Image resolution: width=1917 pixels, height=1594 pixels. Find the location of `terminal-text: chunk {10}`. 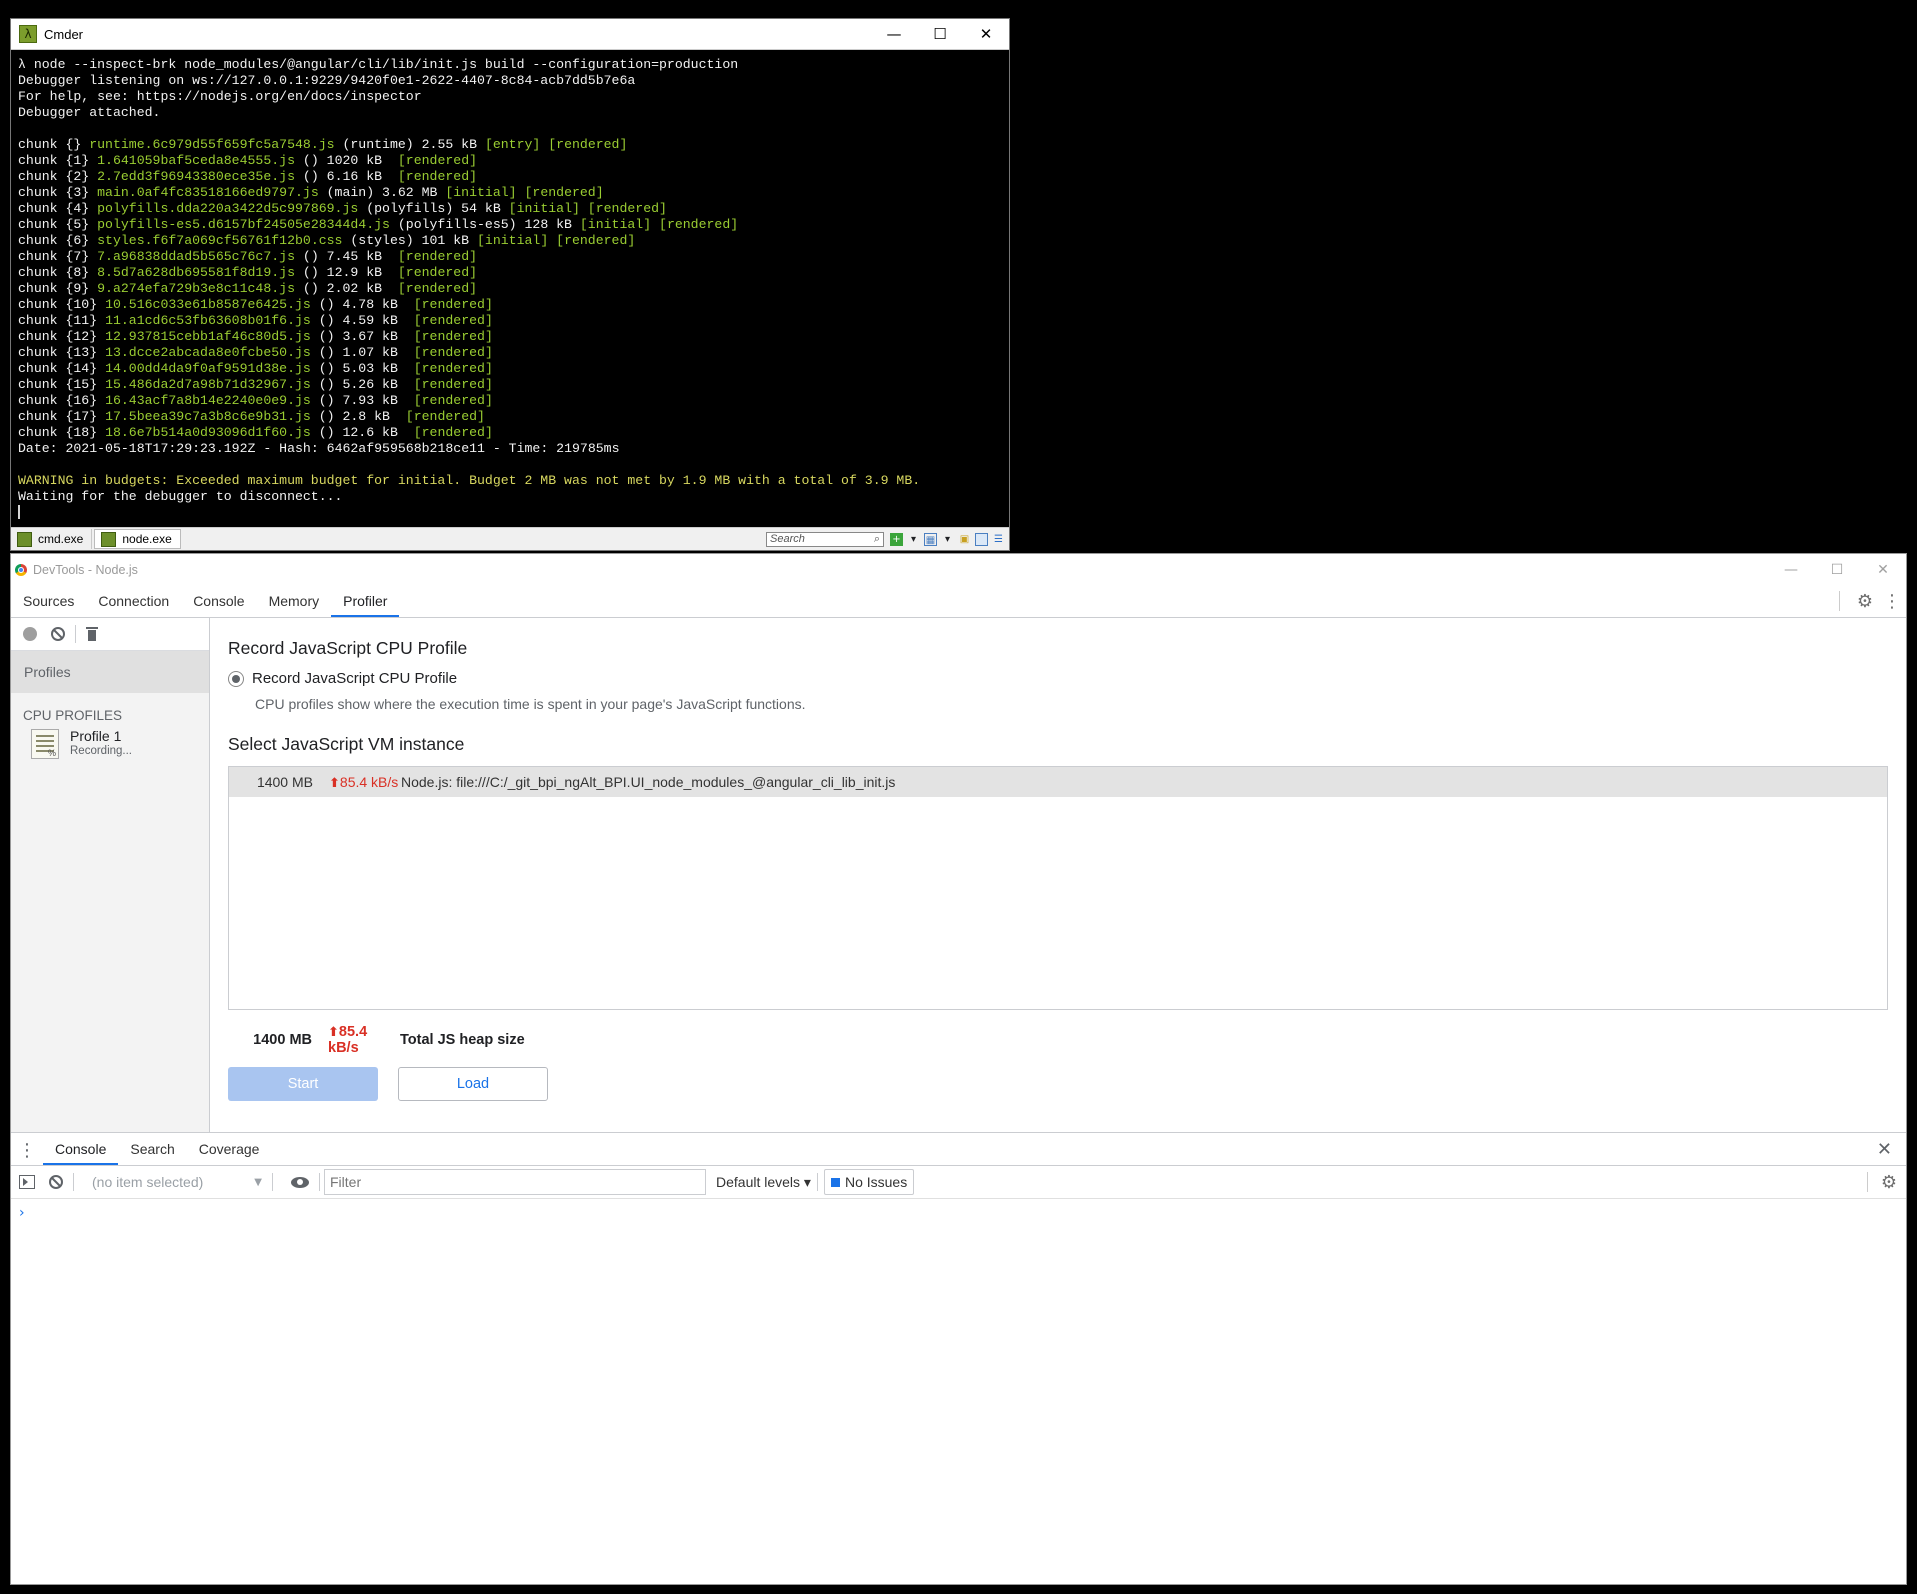

terminal-text: chunk {10} is located at coordinates (62, 304).